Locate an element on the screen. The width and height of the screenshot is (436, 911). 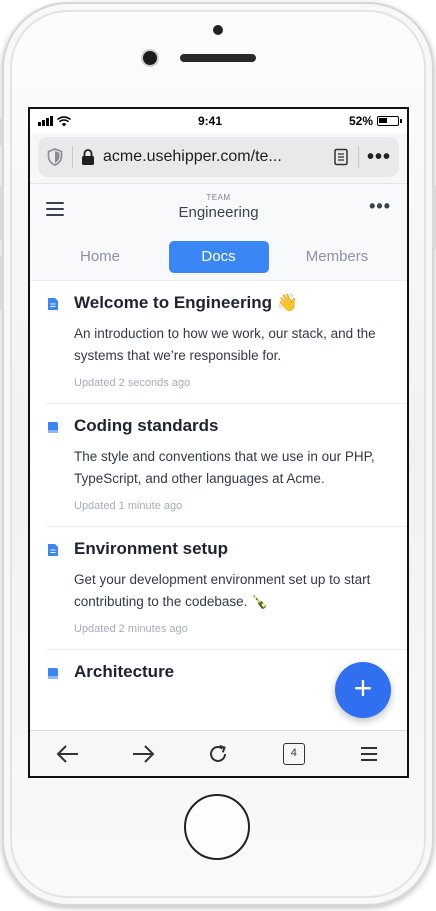
doc-title: Coding standards is located at coordinates (230, 426).